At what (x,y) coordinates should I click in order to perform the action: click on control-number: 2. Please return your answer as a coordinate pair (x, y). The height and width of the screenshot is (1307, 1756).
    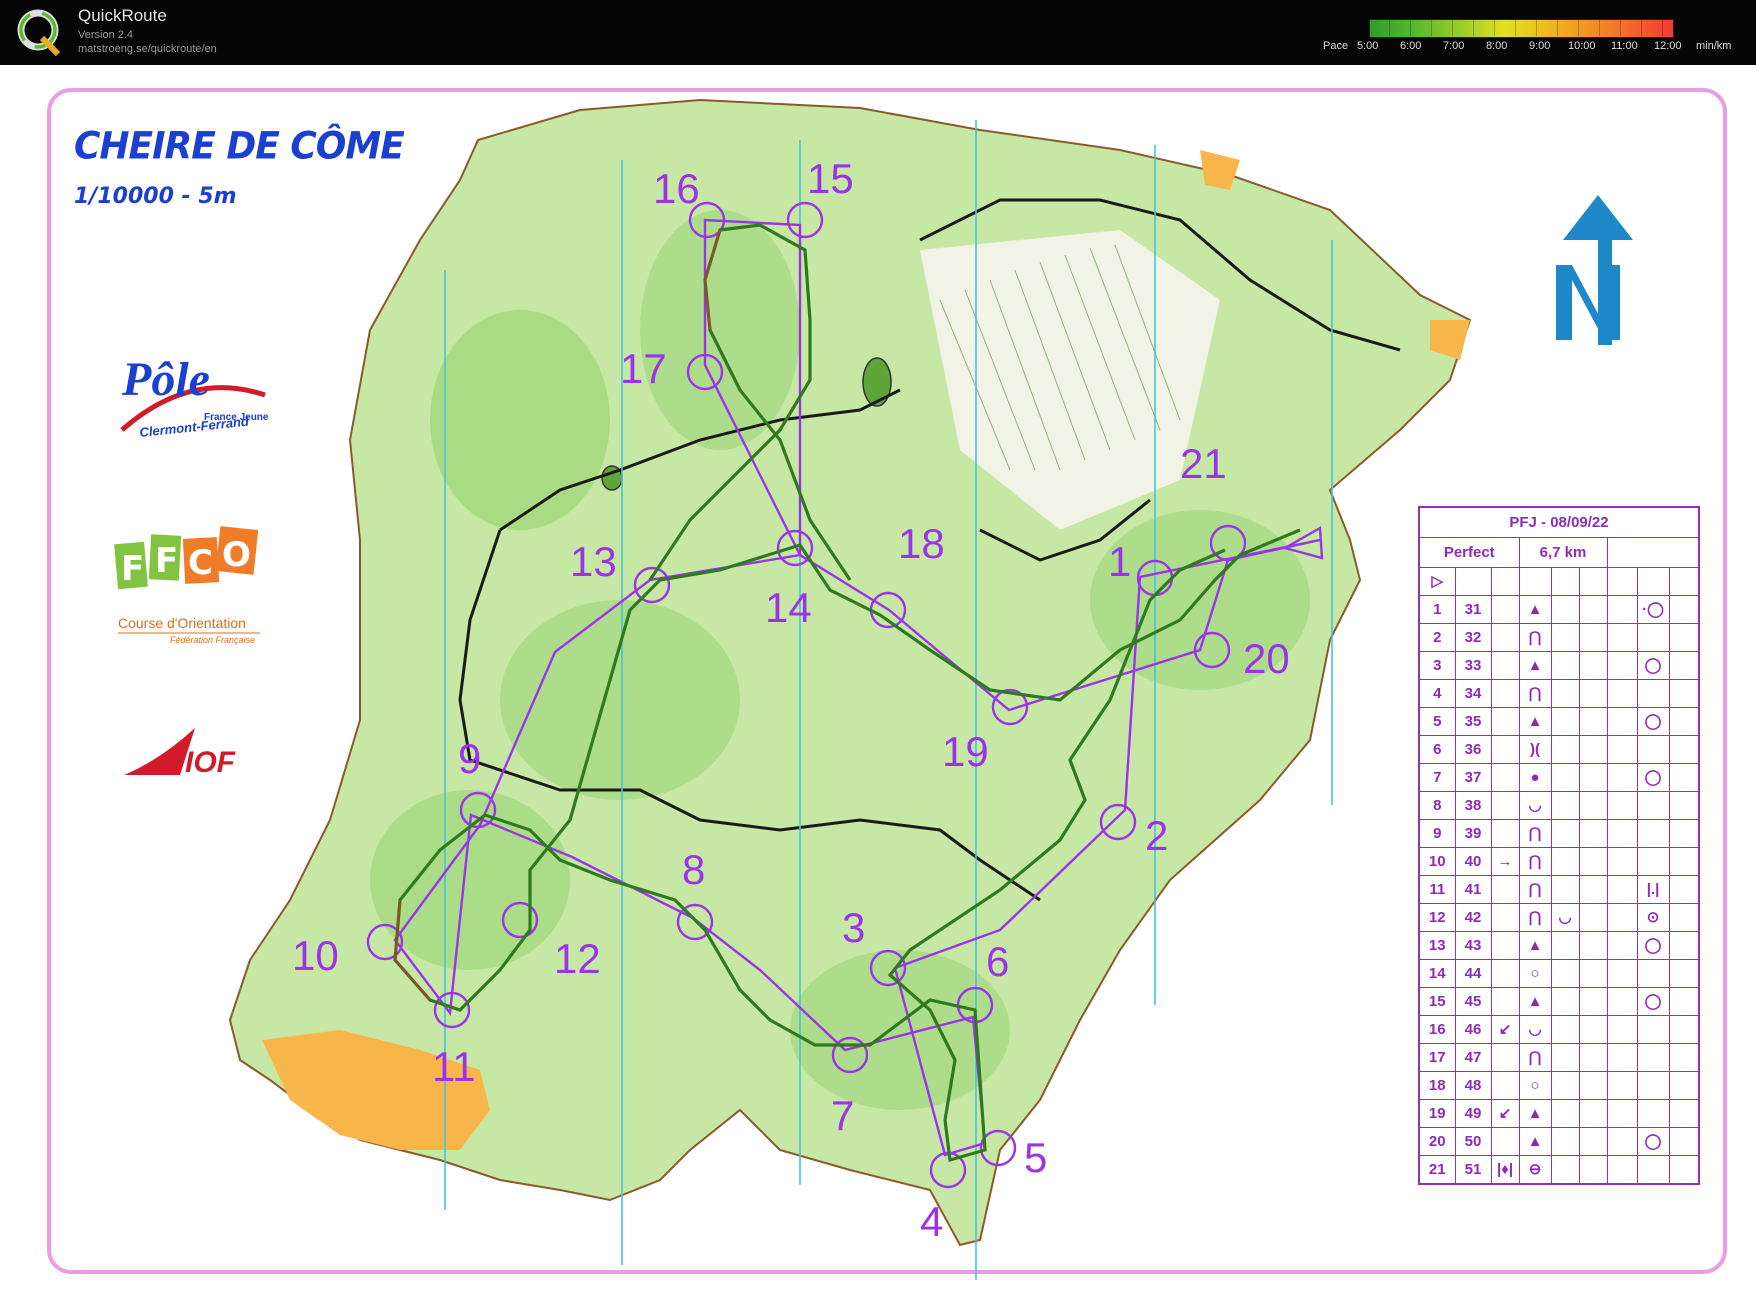
    Looking at the image, I should click on (1437, 637).